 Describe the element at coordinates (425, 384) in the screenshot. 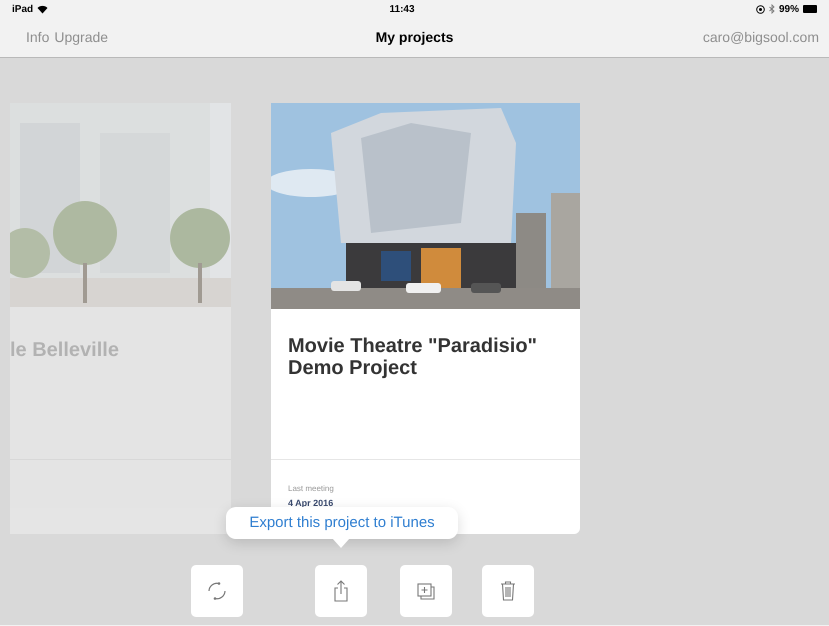

I see `project-title: Movie Theatre "Paradisio" Demo Project` at that location.